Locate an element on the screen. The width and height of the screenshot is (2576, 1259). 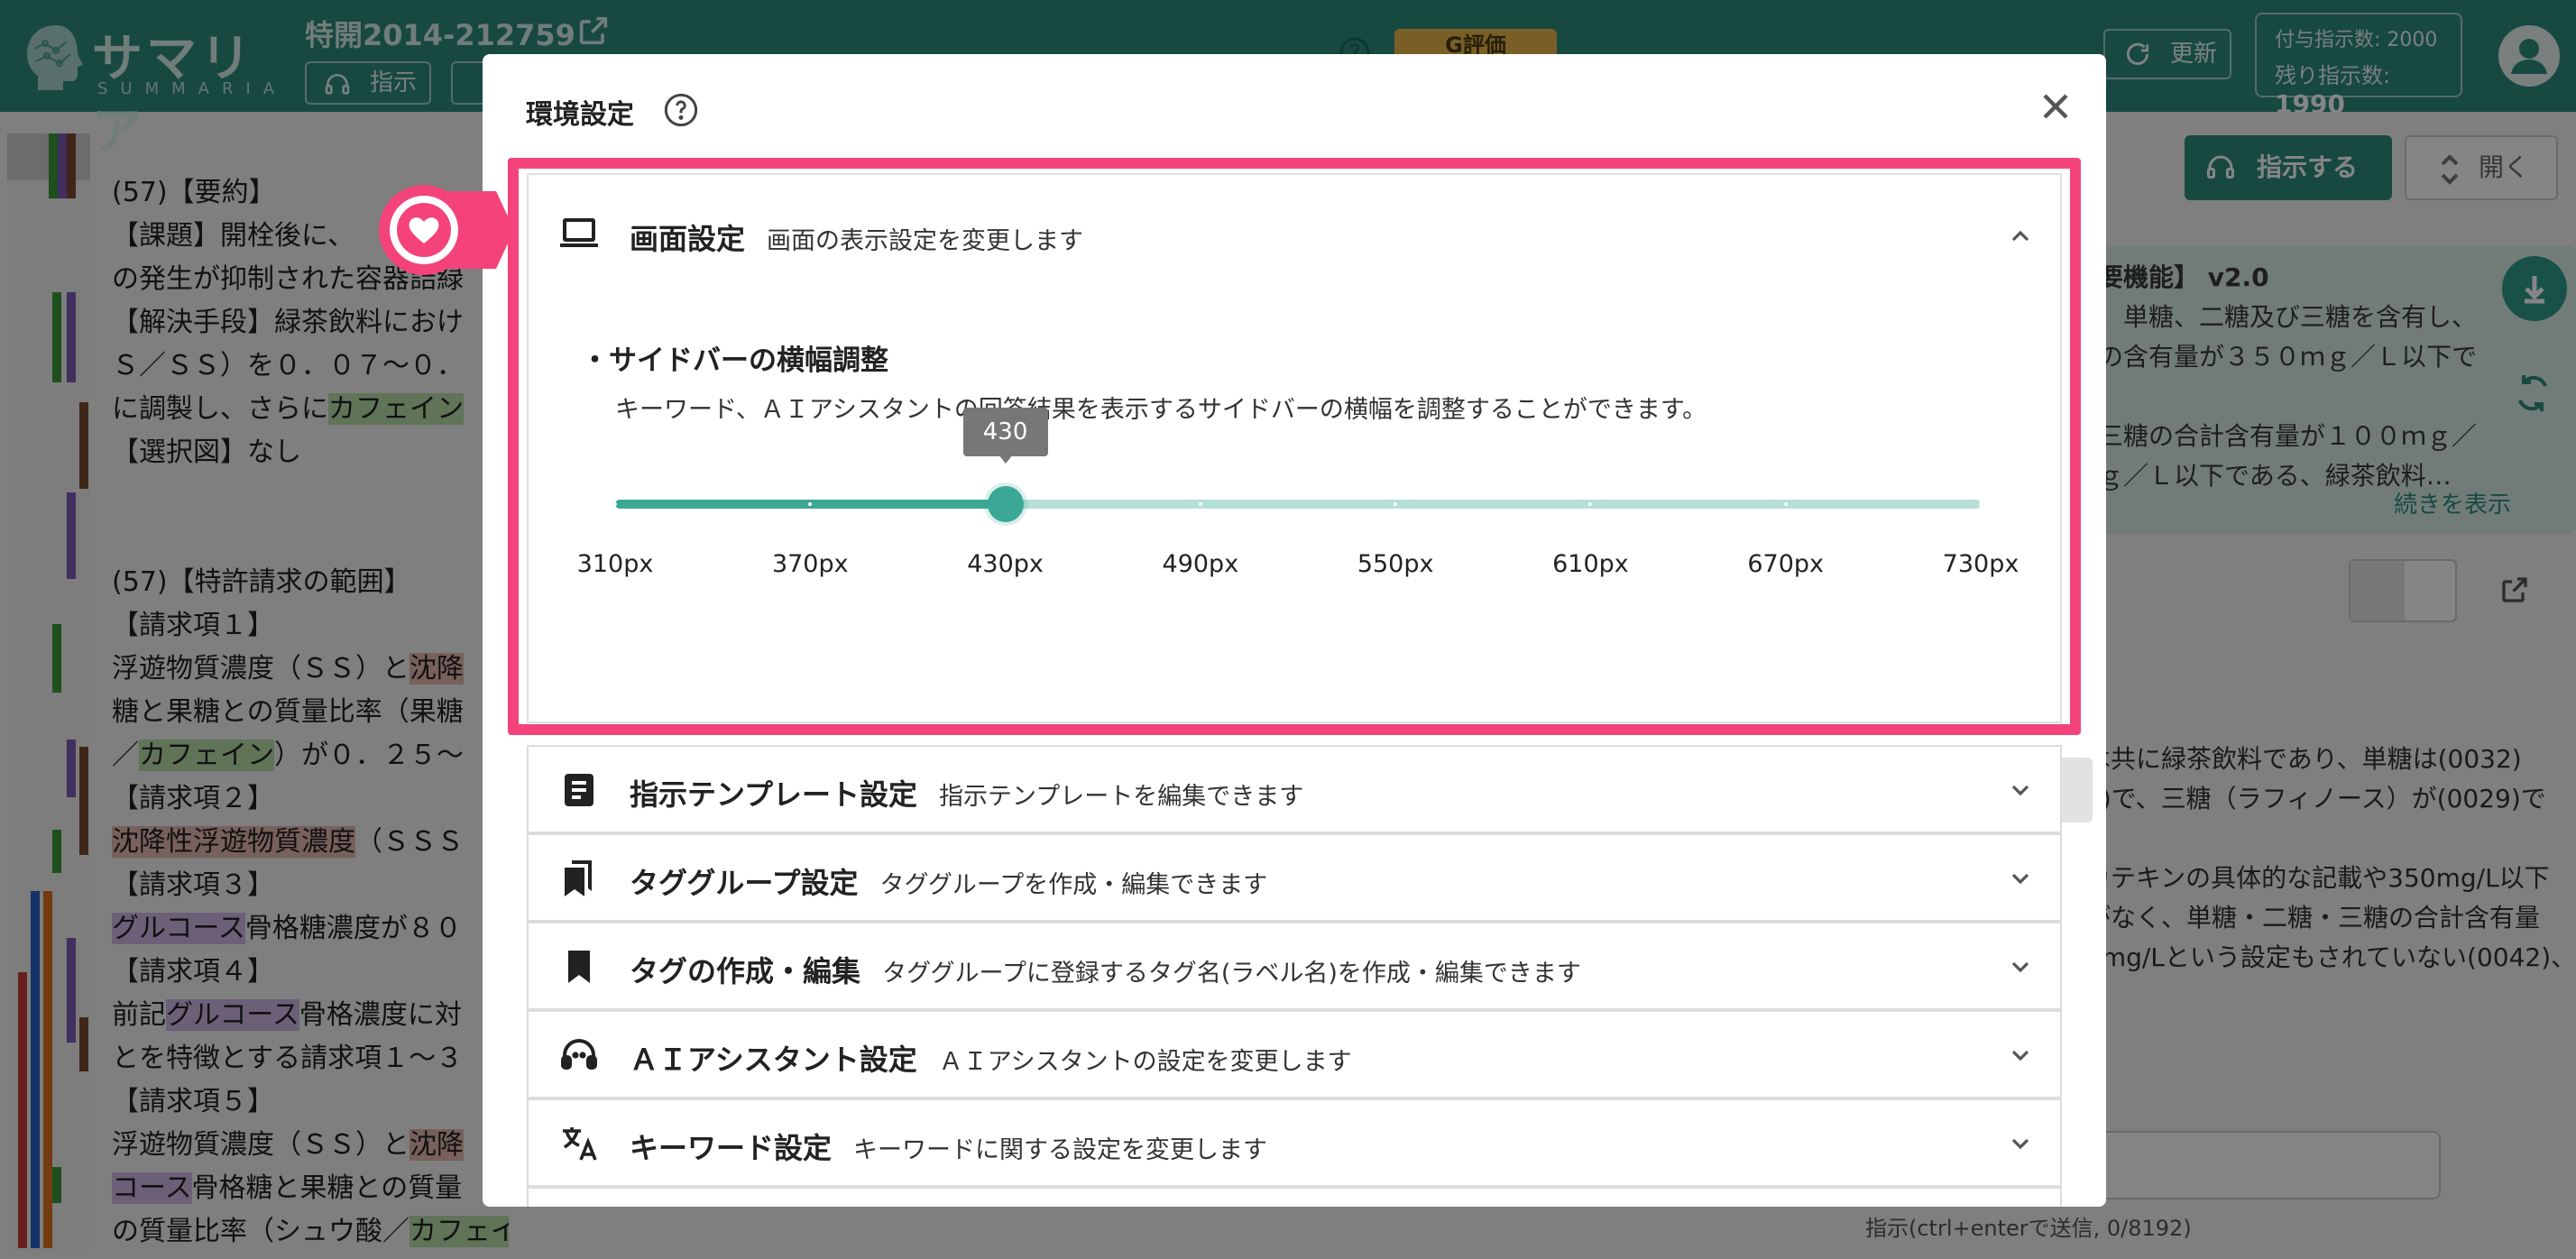
bookmarks-icon is located at coordinates (578, 878).